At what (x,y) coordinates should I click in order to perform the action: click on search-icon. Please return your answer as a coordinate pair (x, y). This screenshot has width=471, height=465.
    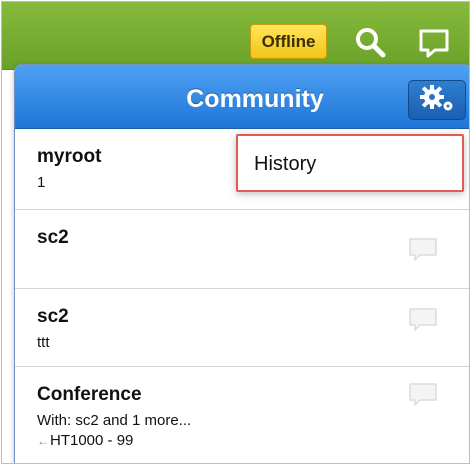
    Looking at the image, I should click on (371, 43).